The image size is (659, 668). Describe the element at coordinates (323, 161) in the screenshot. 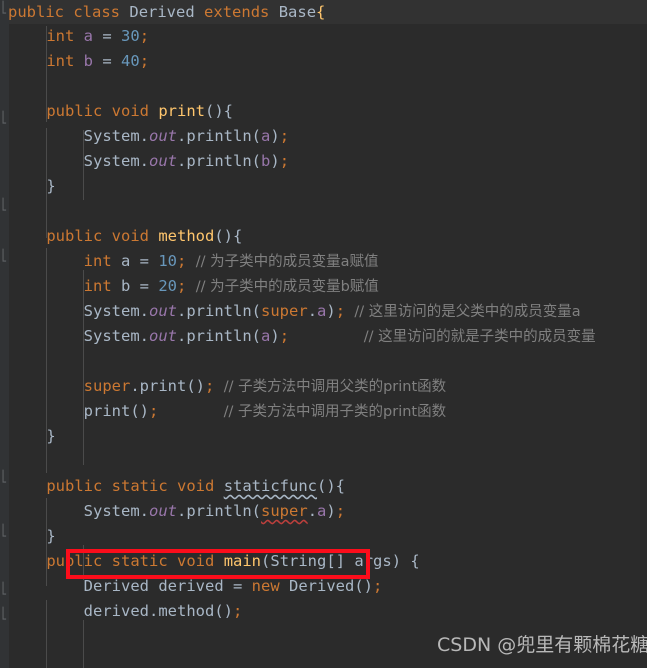

I see `code-line: System.out.println(b);` at that location.